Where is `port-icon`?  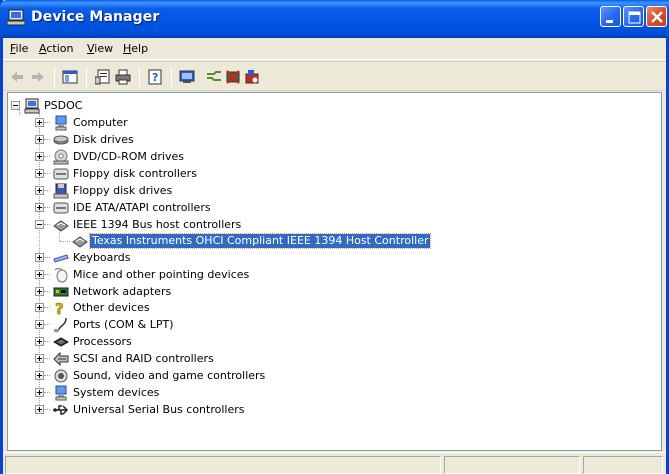
port-icon is located at coordinates (60, 325).